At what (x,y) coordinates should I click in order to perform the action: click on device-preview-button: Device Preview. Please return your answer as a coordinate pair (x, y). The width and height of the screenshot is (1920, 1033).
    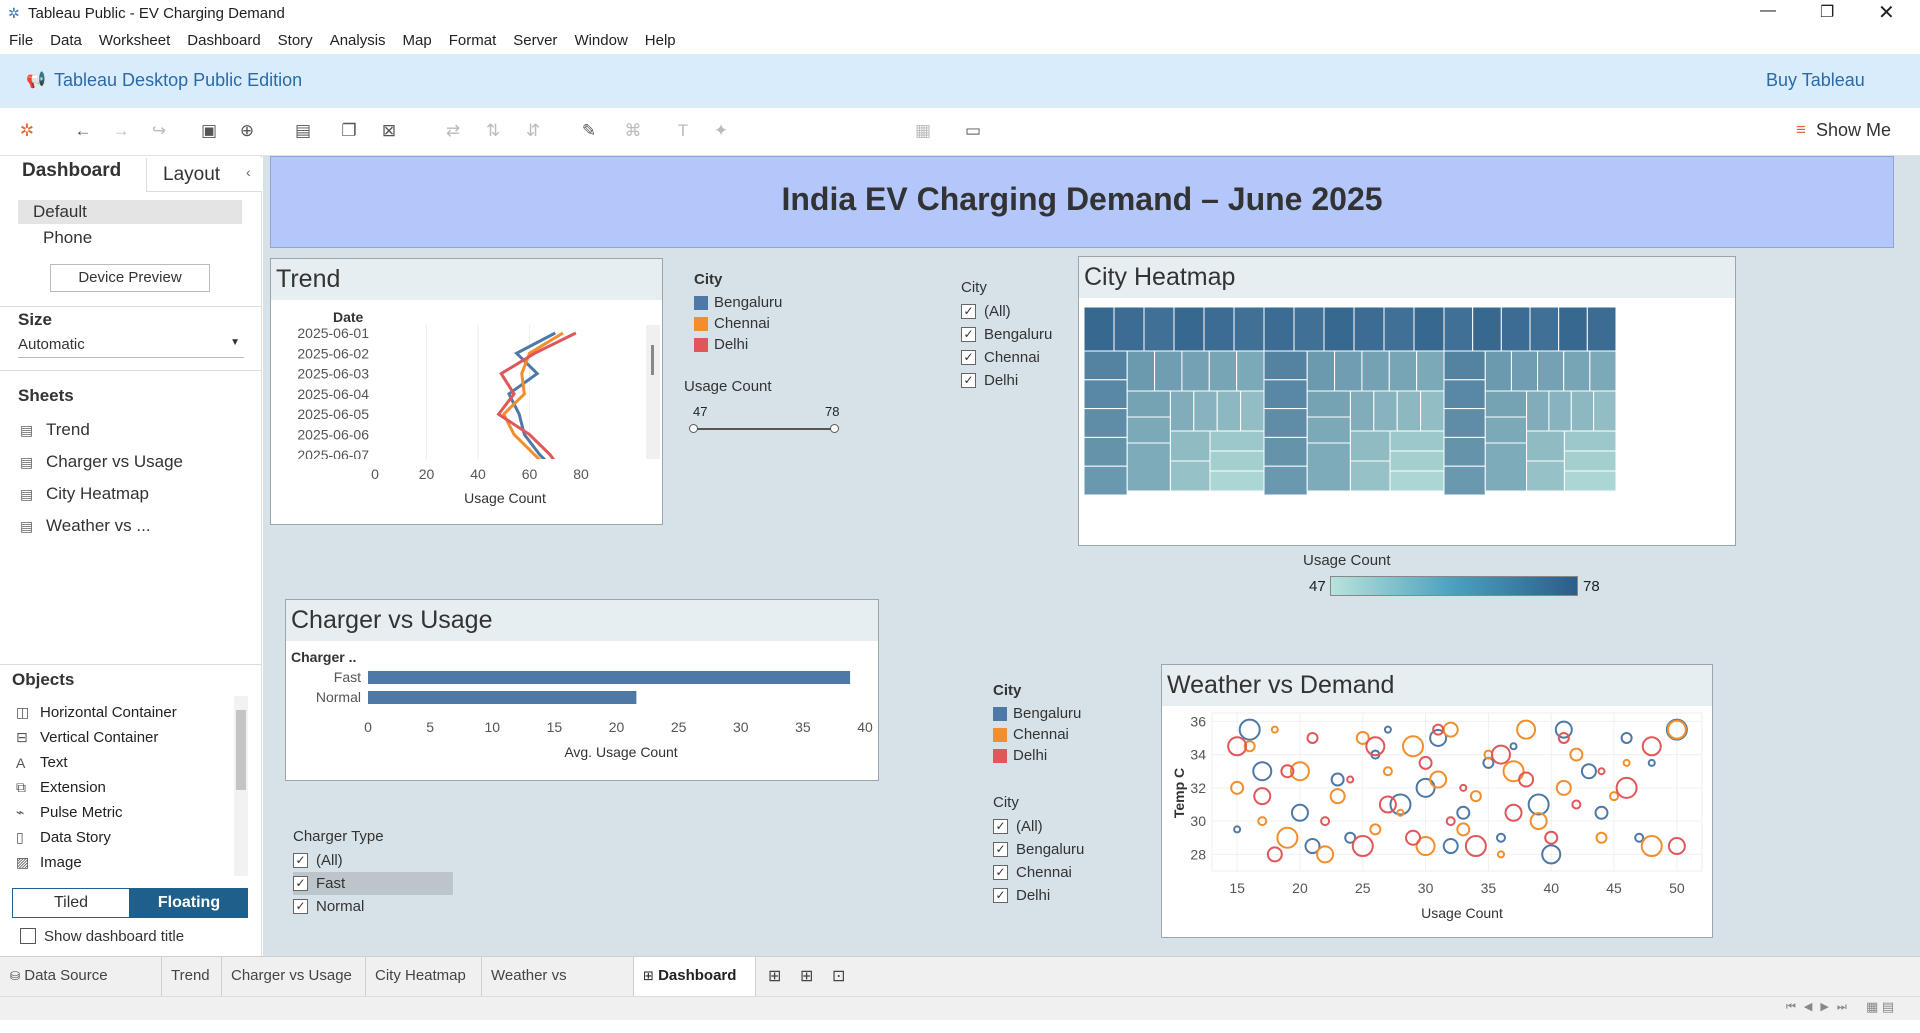
    Looking at the image, I should click on (130, 278).